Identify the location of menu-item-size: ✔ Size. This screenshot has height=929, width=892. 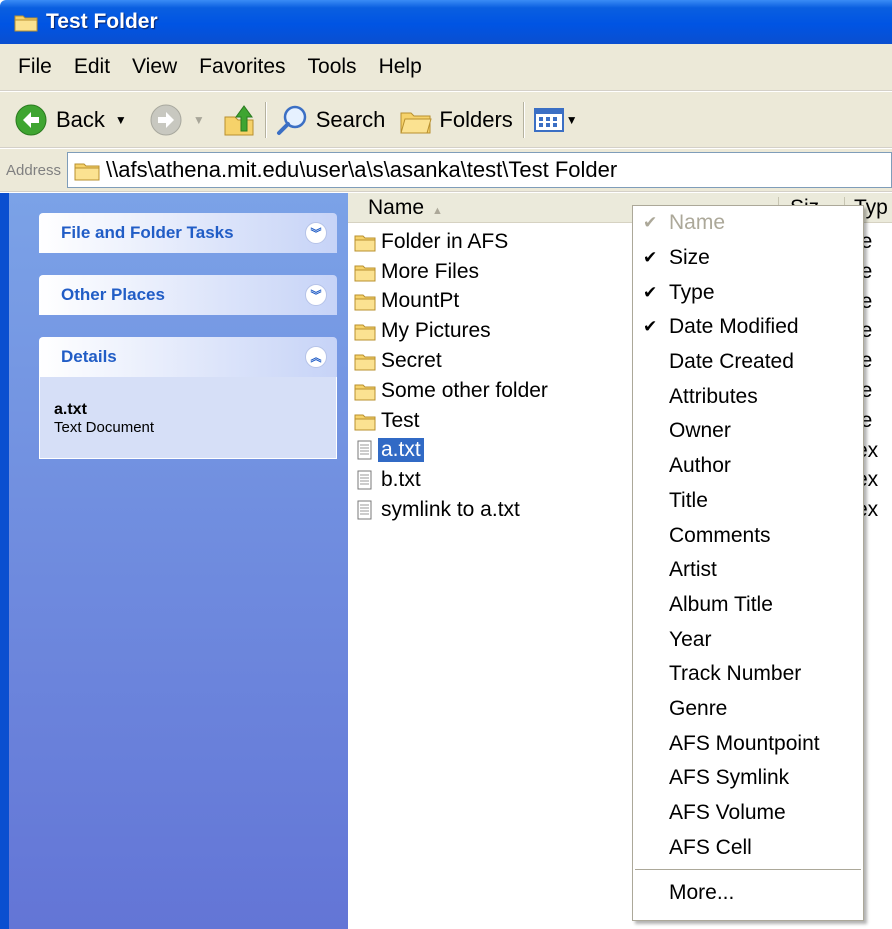
(748, 258).